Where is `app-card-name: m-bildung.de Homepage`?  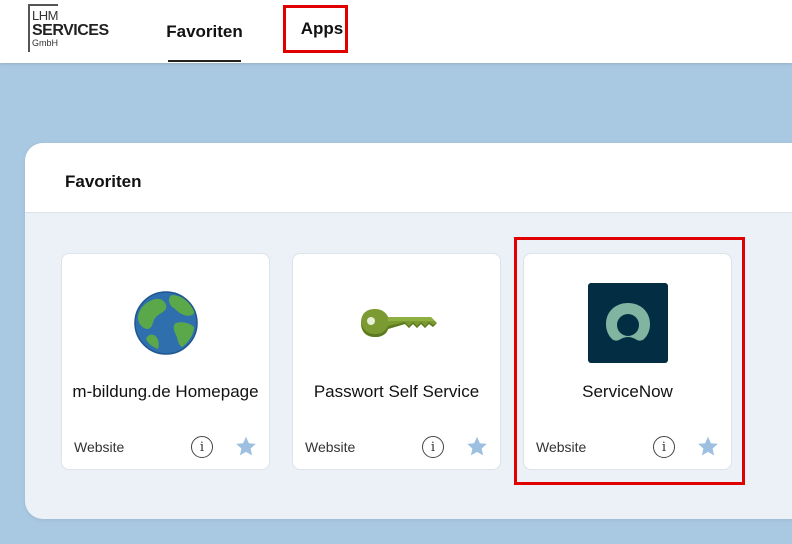
app-card-name: m-bildung.de Homepage is located at coordinates (165, 391).